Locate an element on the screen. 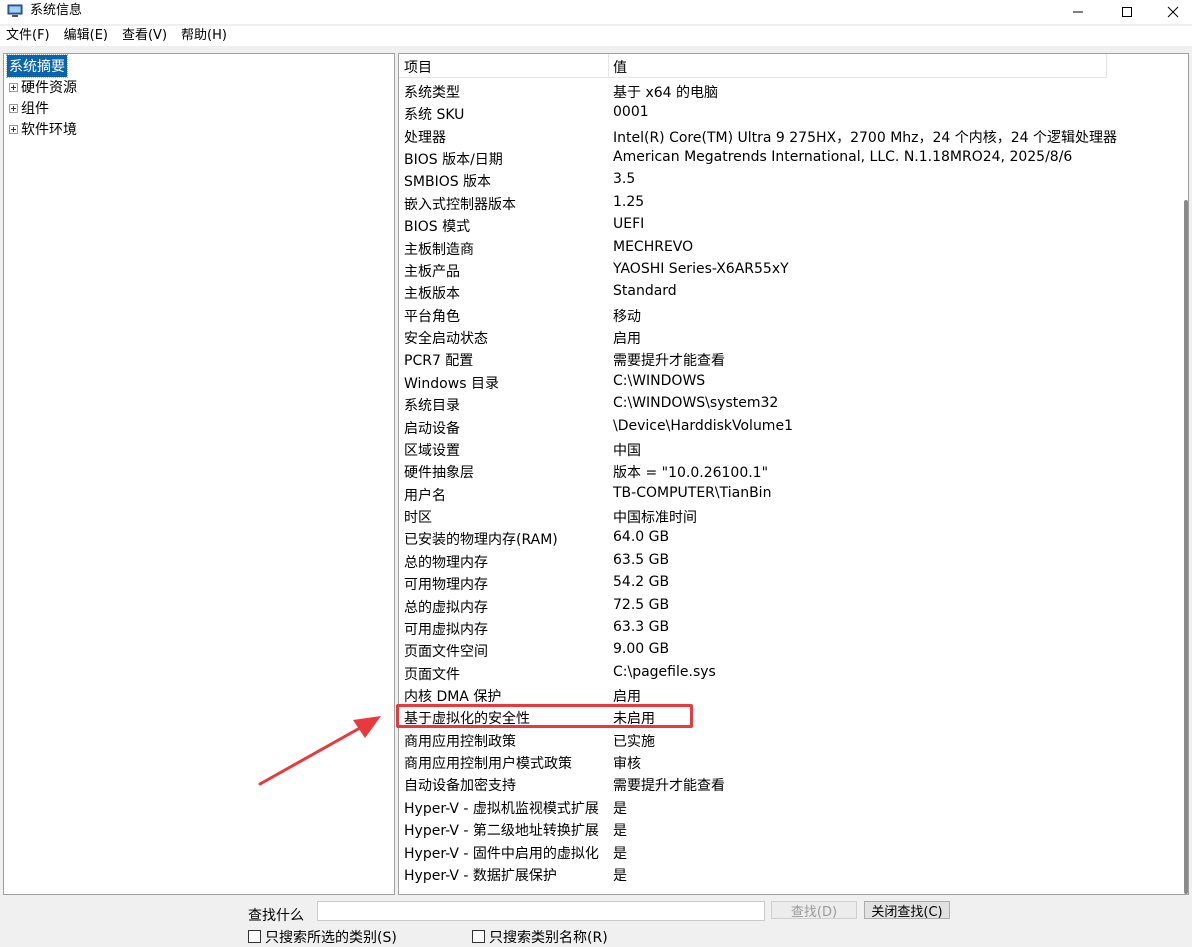 Image resolution: width=1192 pixels, height=947 pixels. find-button: 查找(D) is located at coordinates (814, 910).